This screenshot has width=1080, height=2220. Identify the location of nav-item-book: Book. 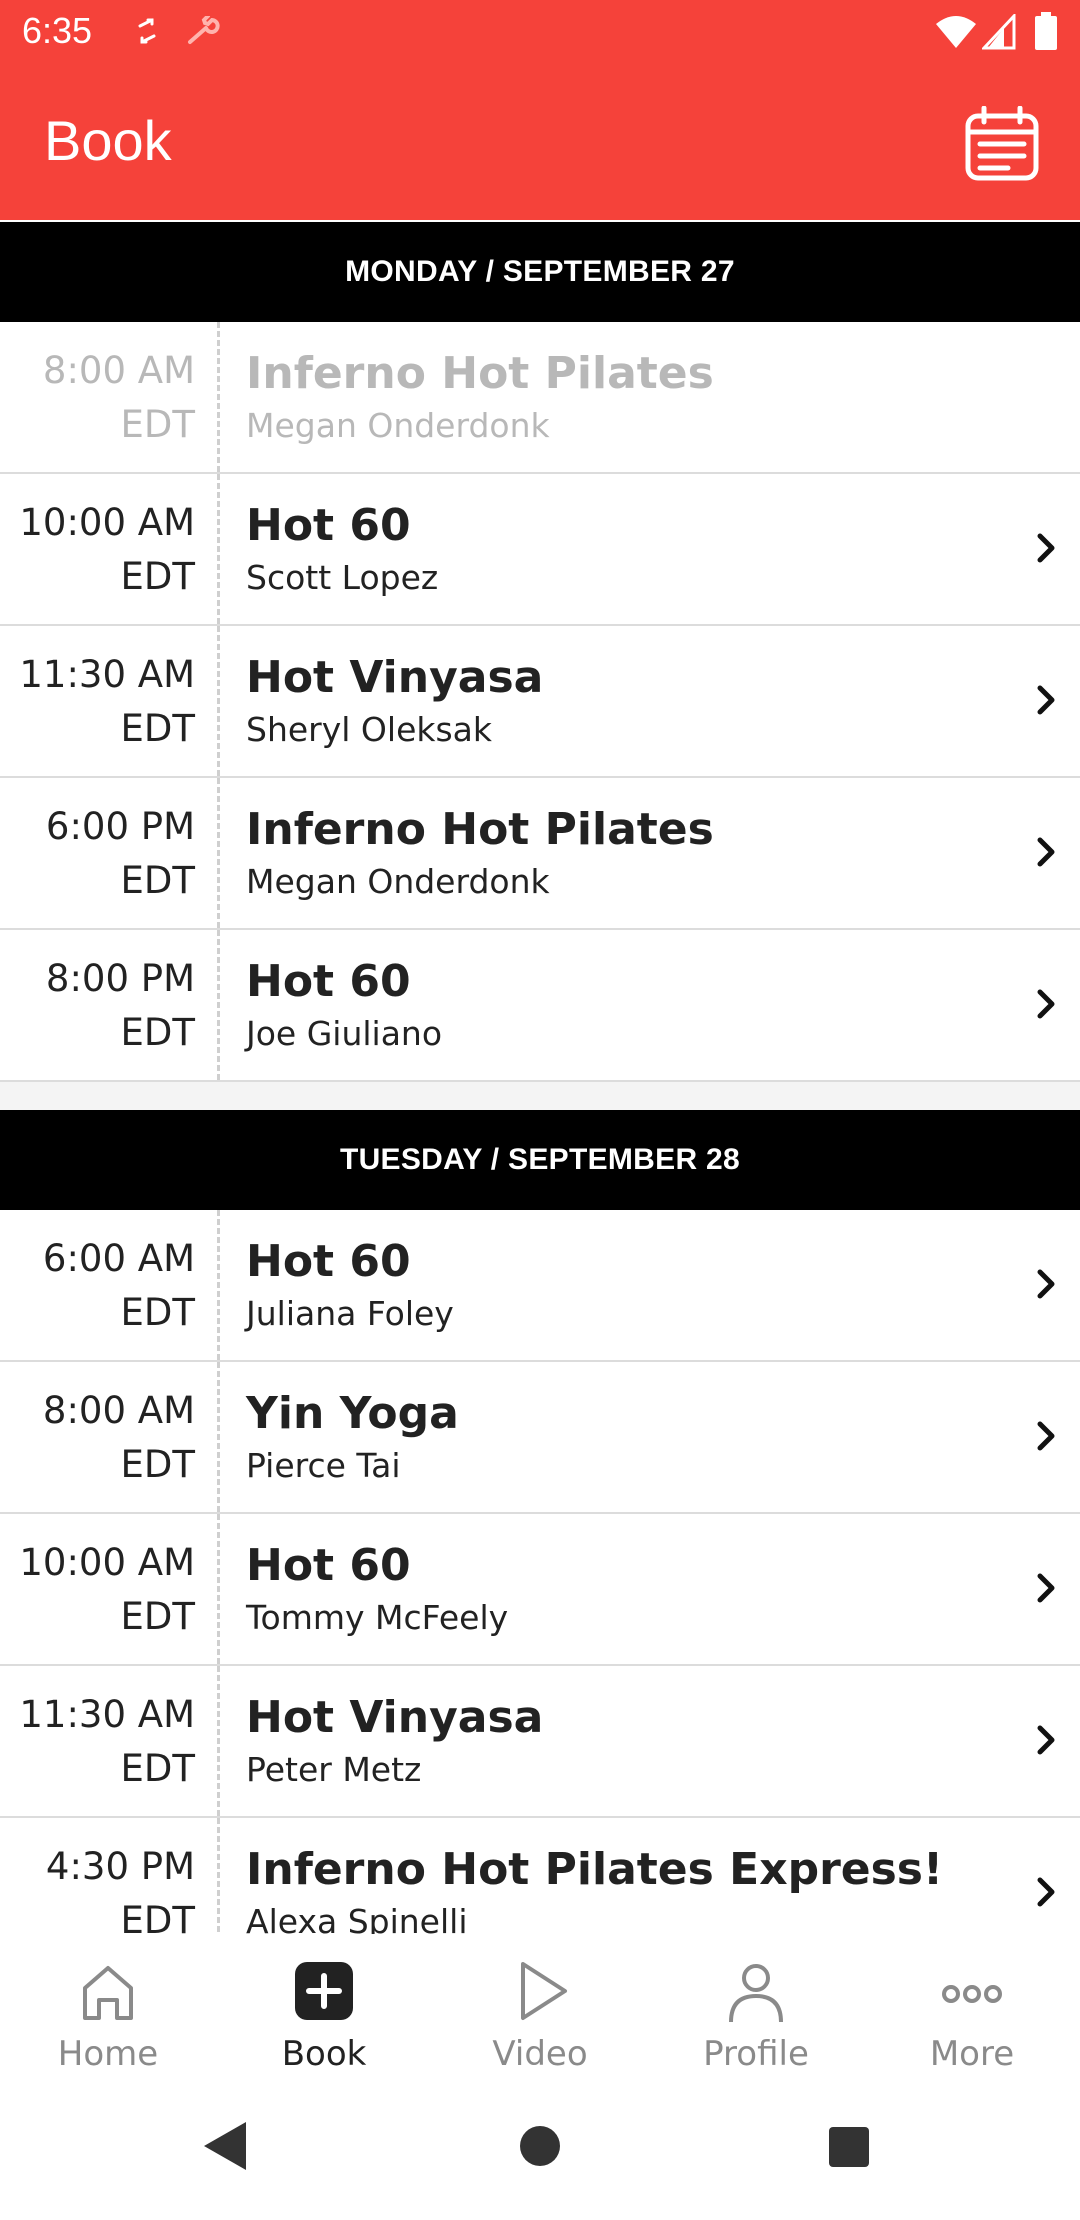
(324, 2006).